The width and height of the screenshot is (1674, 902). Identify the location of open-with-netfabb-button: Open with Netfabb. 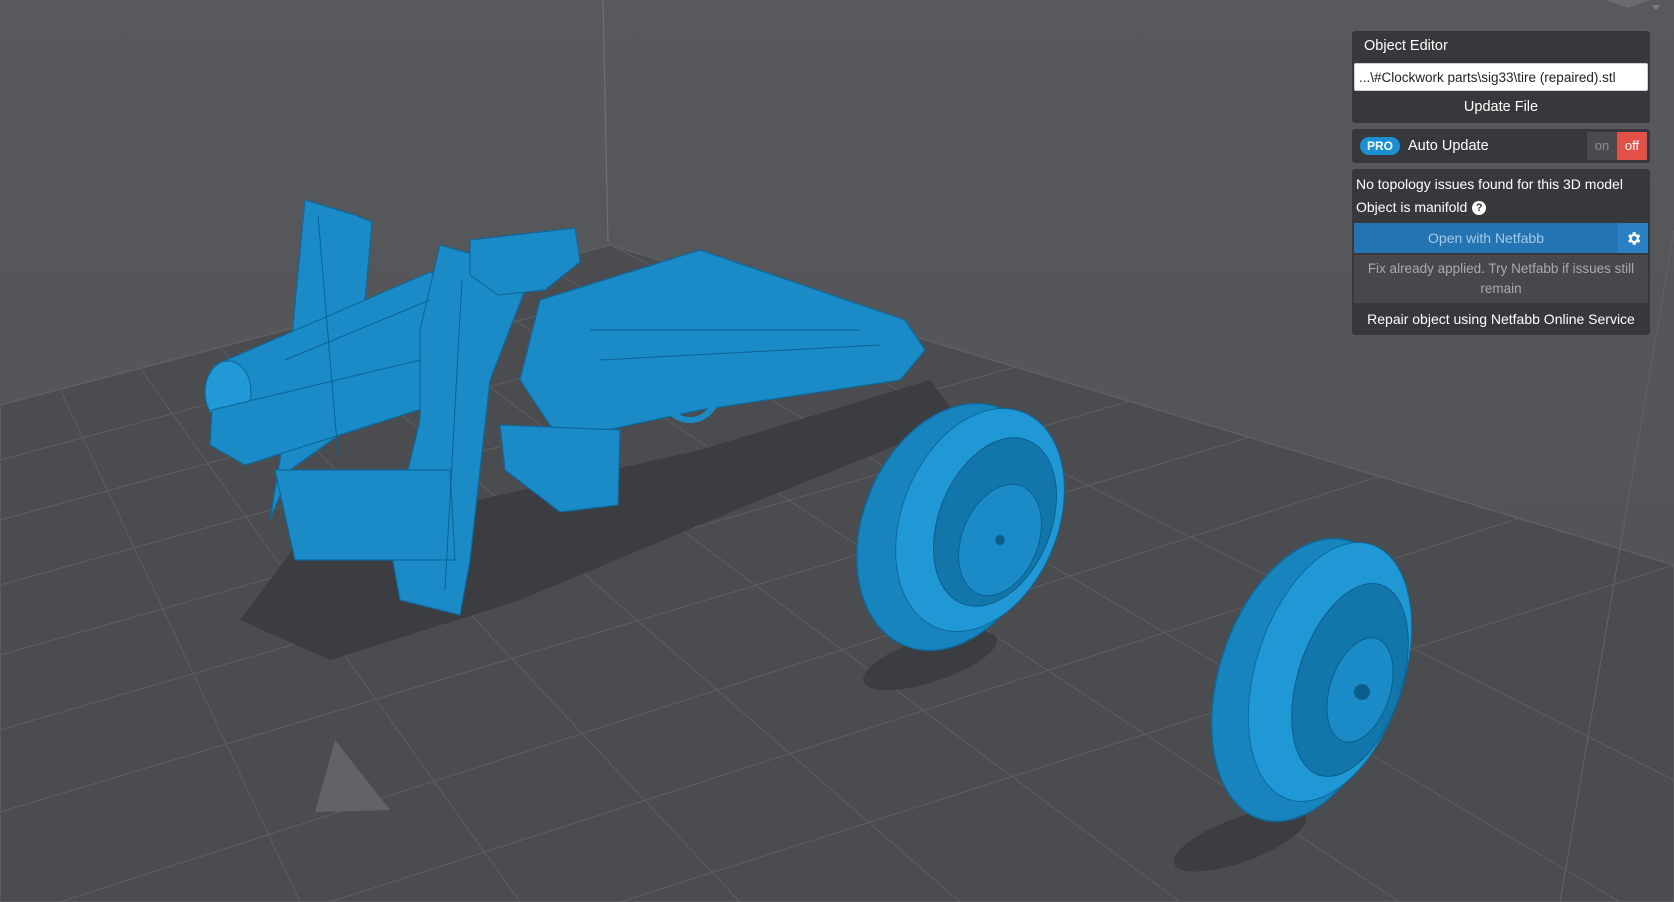
(1486, 238).